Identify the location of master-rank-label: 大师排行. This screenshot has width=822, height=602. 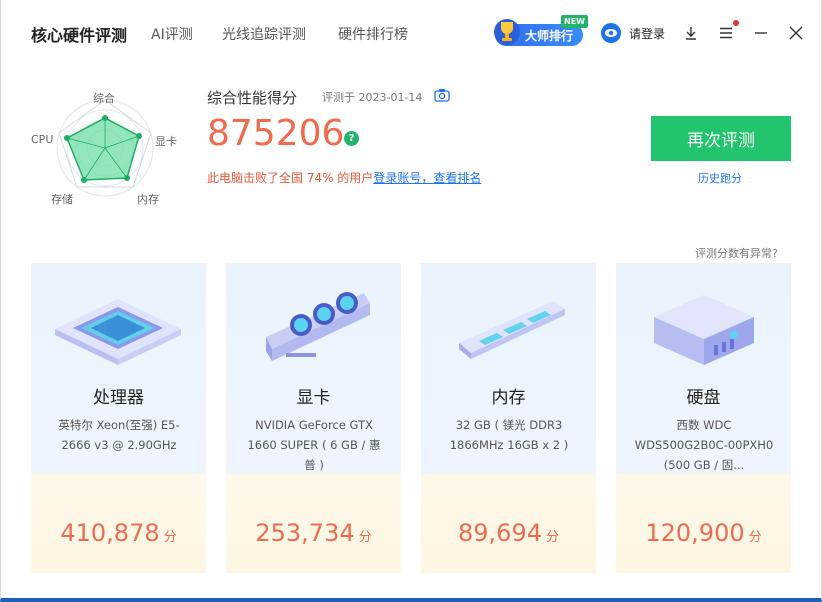
(549, 35).